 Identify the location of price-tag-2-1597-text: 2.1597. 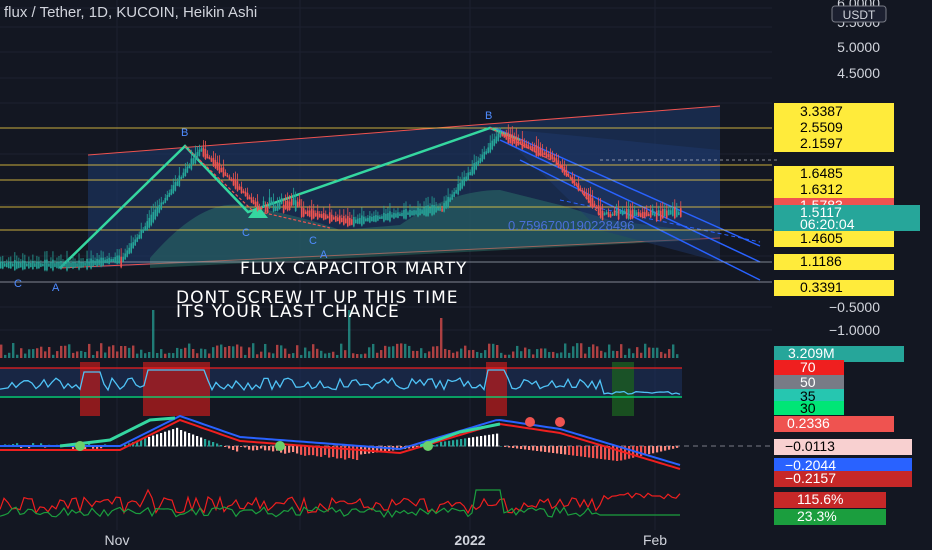
(821, 143).